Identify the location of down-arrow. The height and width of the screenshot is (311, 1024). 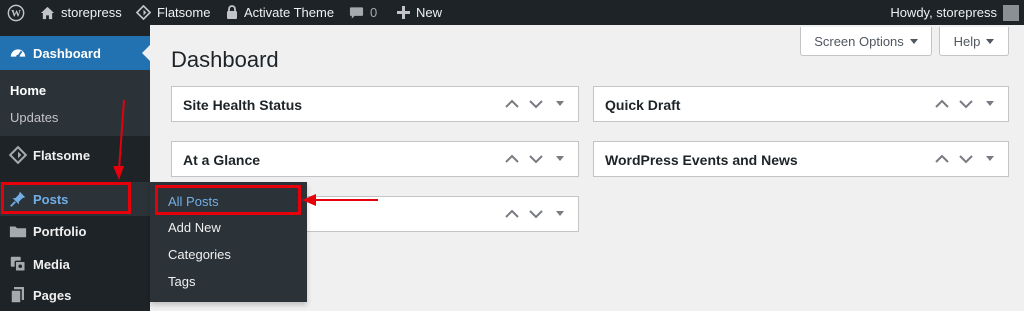
(119, 139).